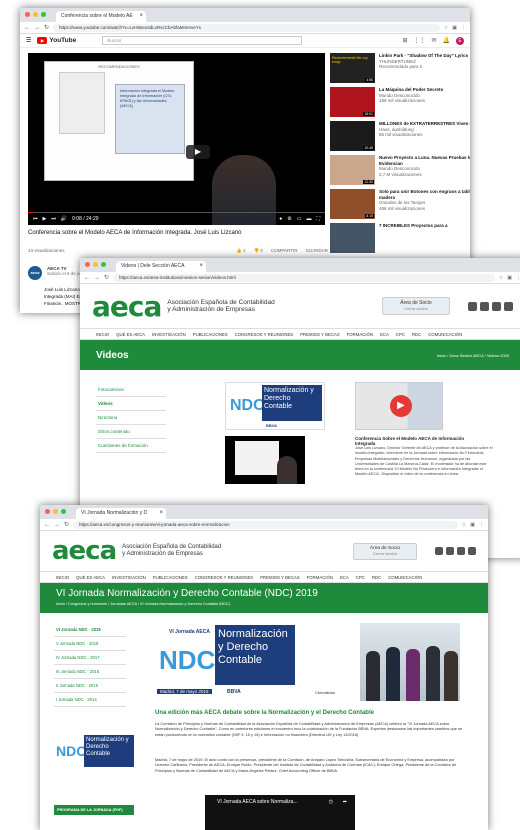 This screenshot has width=520, height=830. I want to click on aeca-logo: aeca, so click(127, 306).